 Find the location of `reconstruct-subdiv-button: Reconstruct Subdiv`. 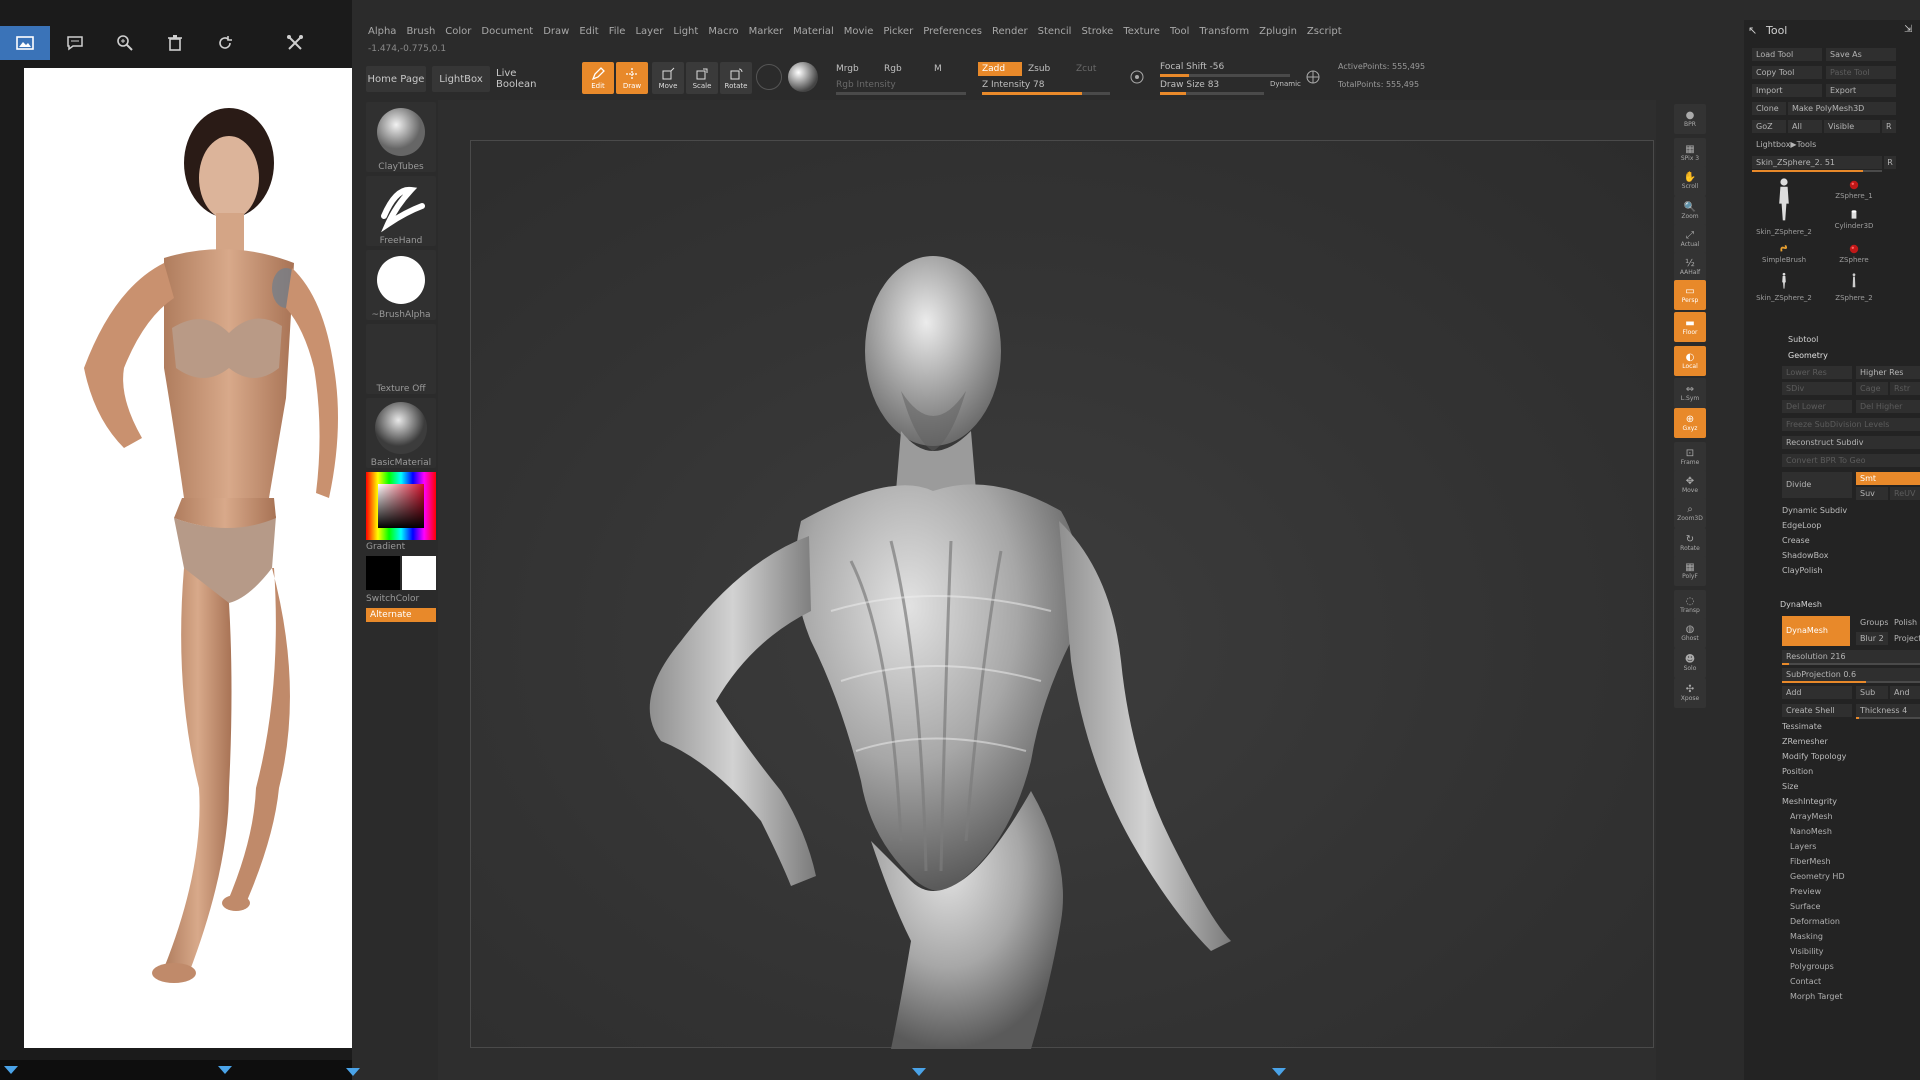

reconstruct-subdiv-button: Reconstruct Subdiv is located at coordinates (1851, 442).